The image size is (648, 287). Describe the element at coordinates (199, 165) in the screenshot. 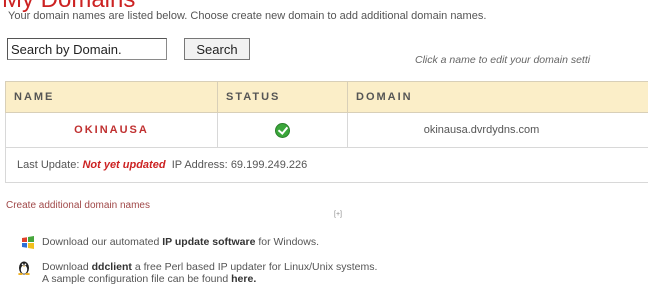

I see `ip-address-label: IP Address:` at that location.